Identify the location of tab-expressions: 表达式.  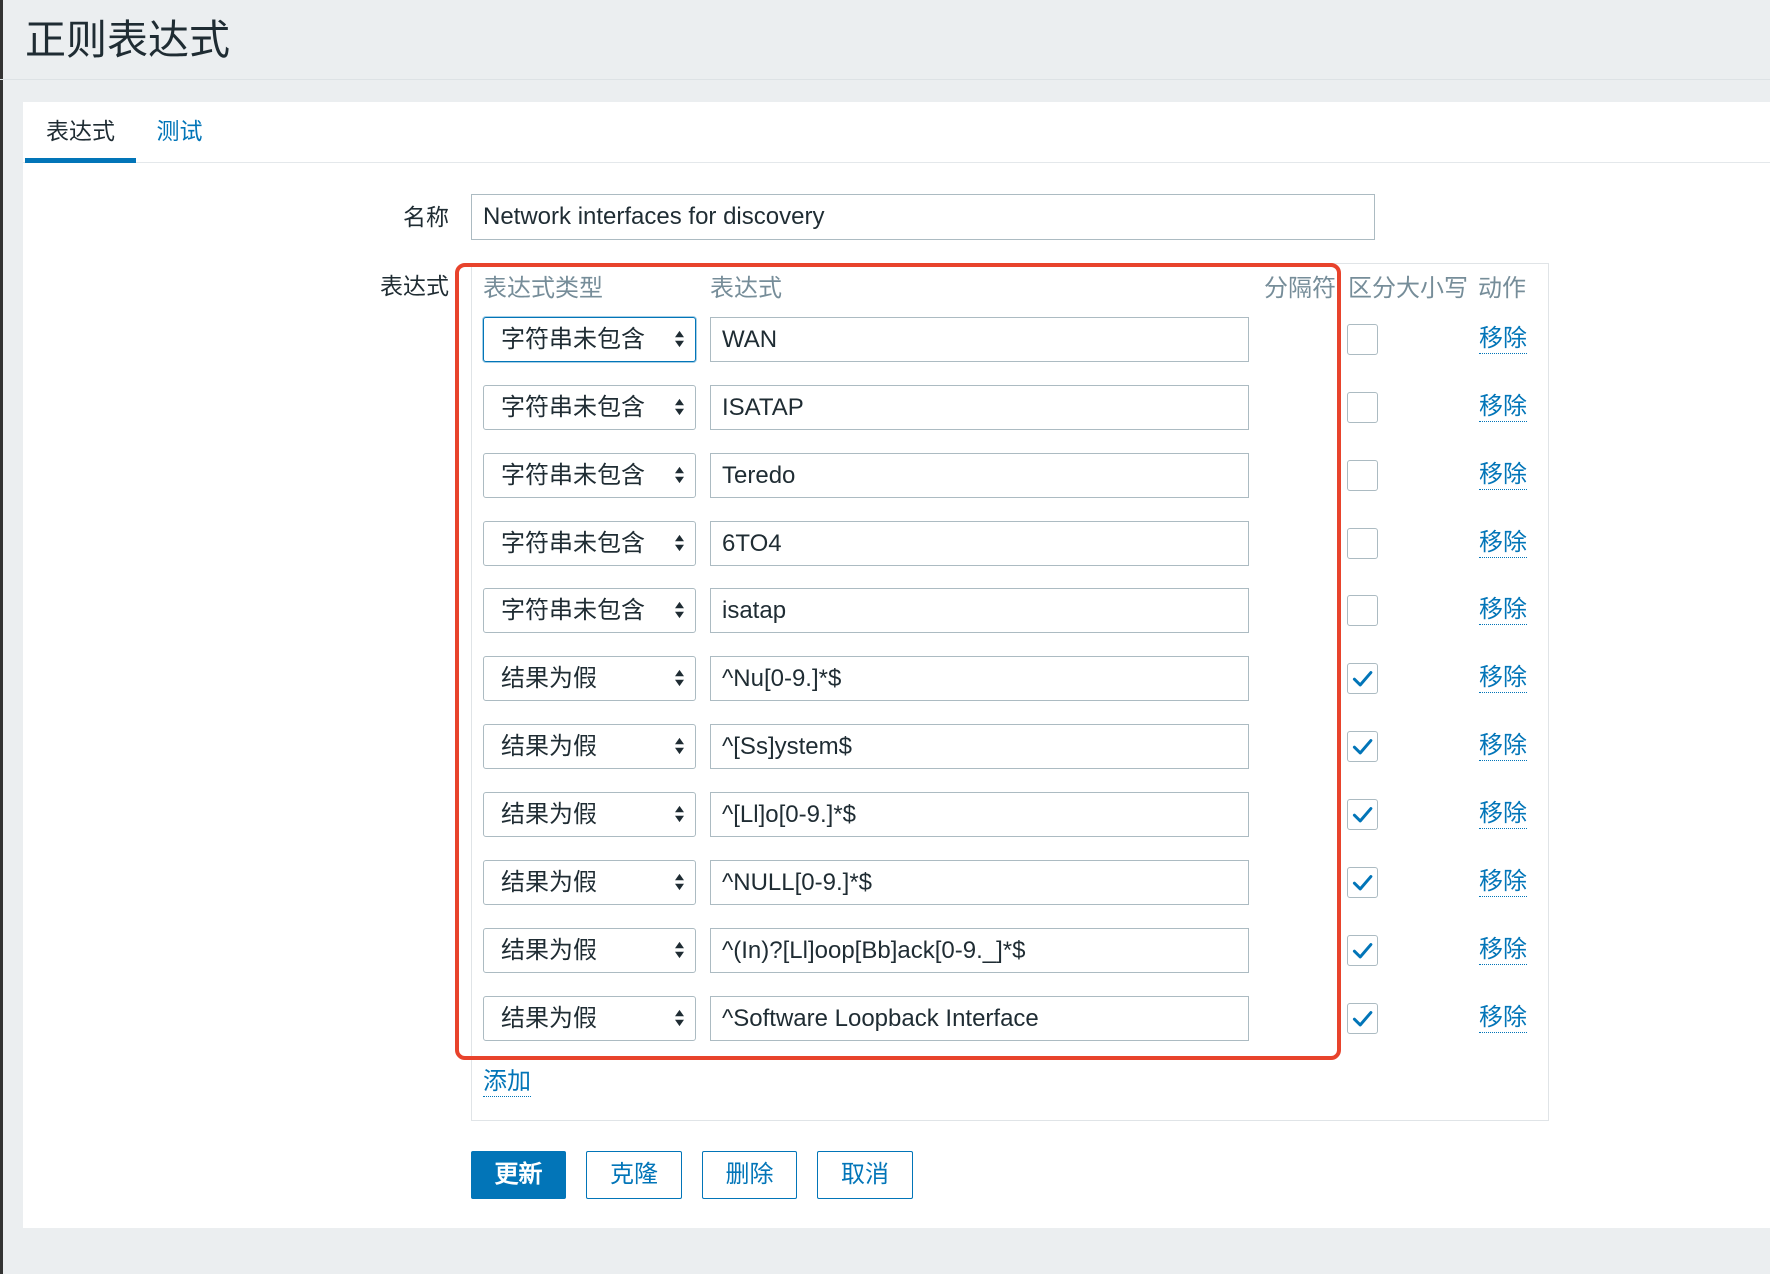
(80, 131).